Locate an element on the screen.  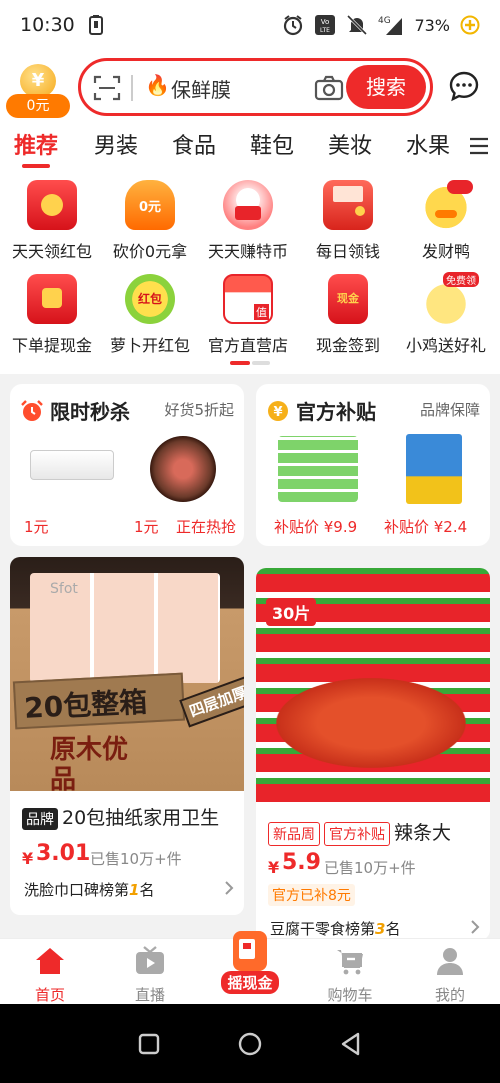
grid-item-label: 萝卜开红包 is located at coordinates (149, 345).